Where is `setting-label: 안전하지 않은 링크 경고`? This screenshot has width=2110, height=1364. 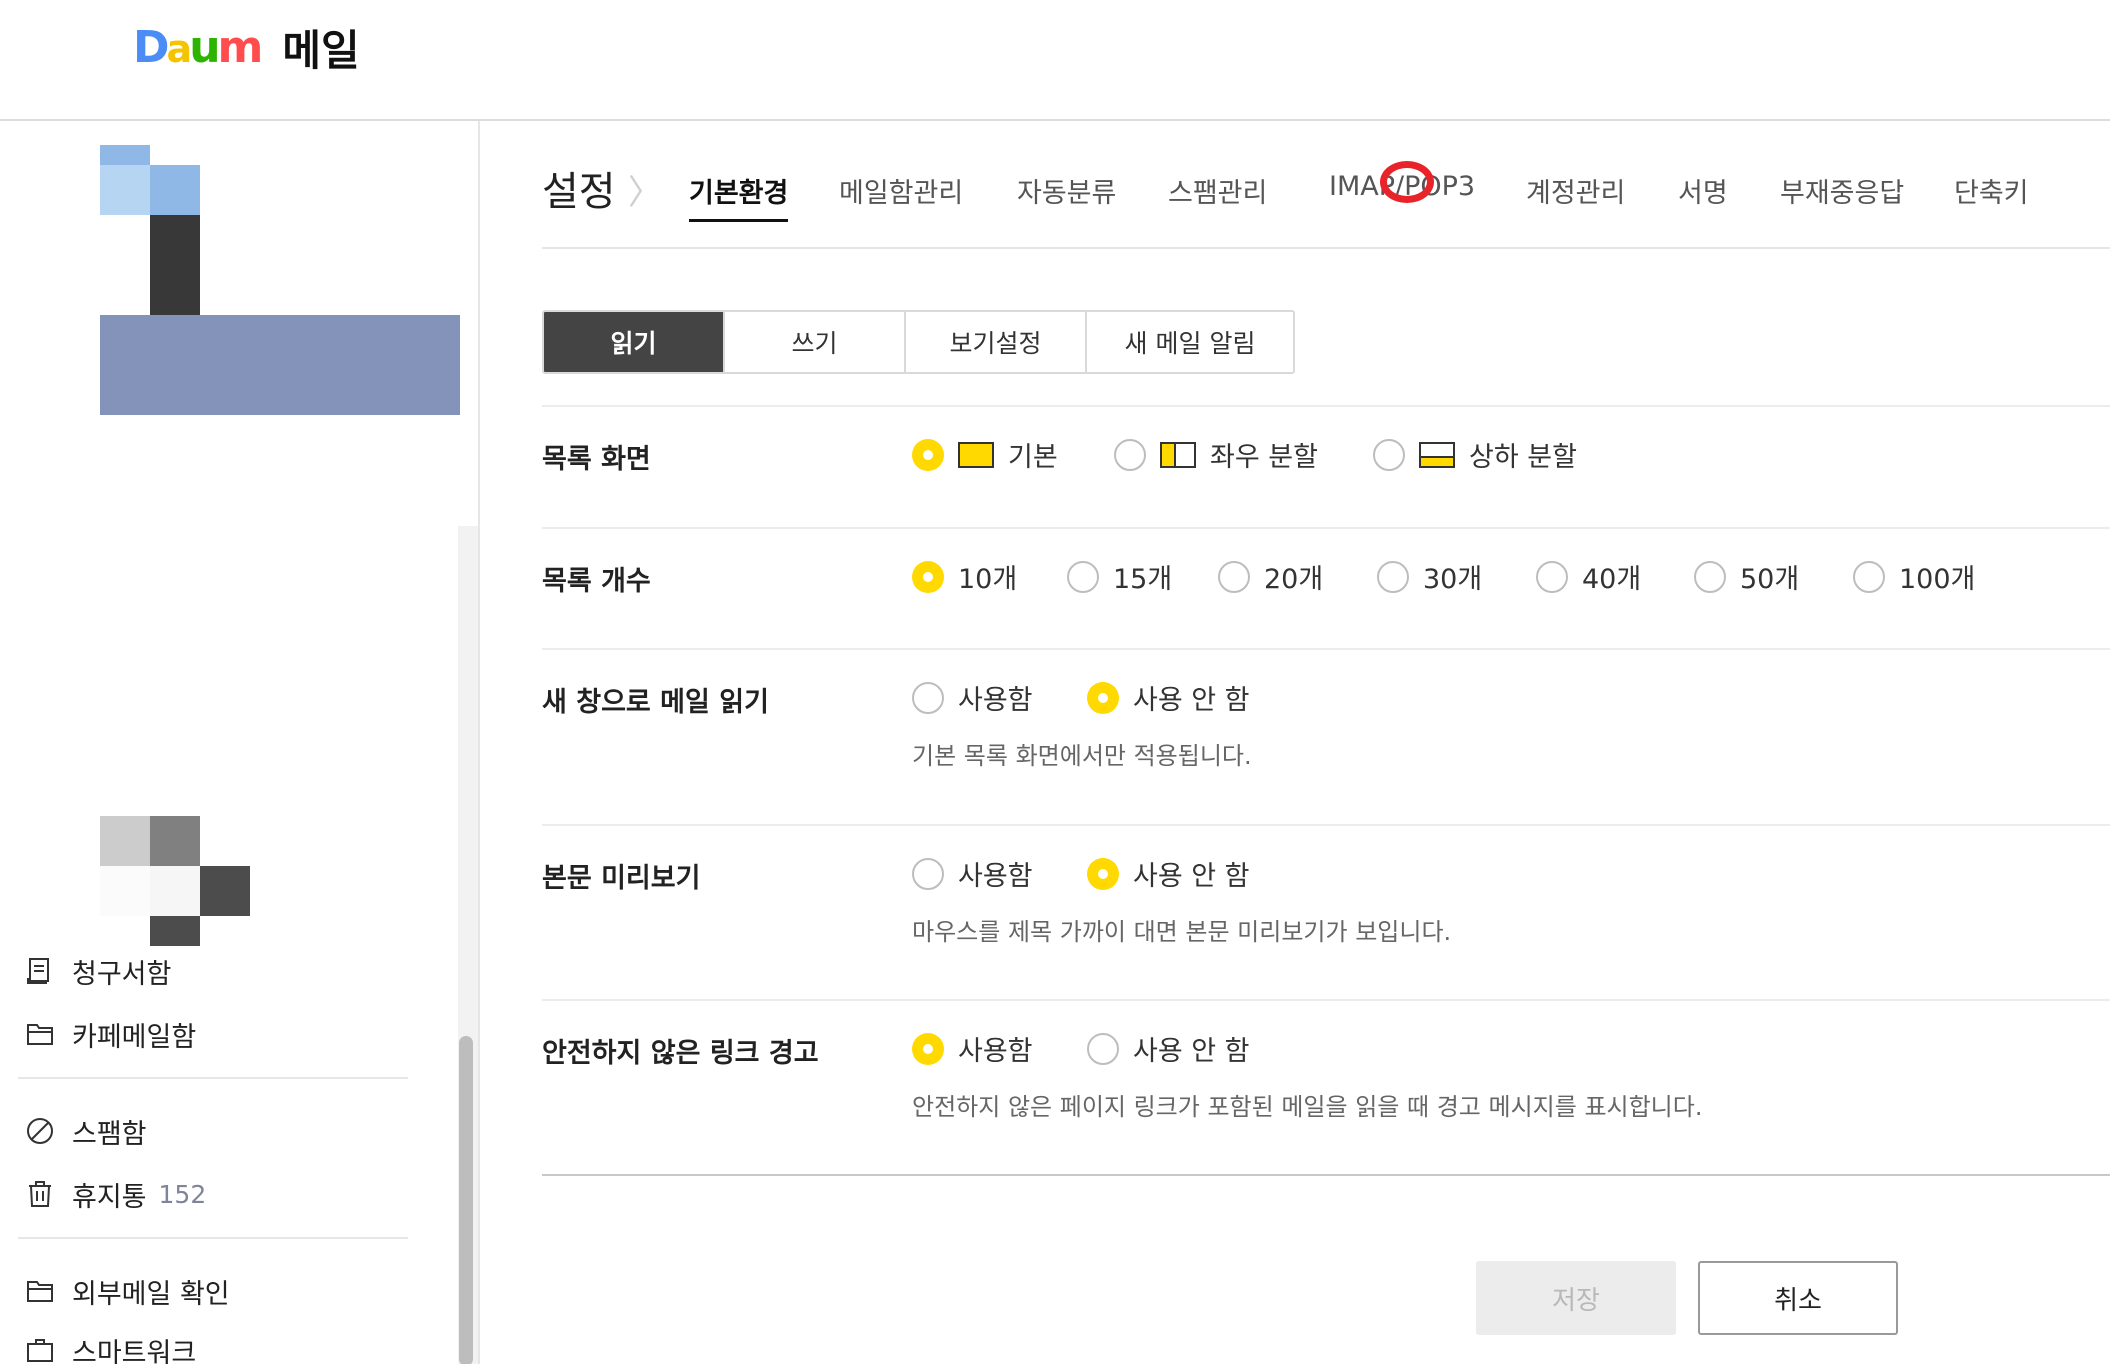
setting-label: 안전하지 않은 링크 경고 is located at coordinates (680, 1053).